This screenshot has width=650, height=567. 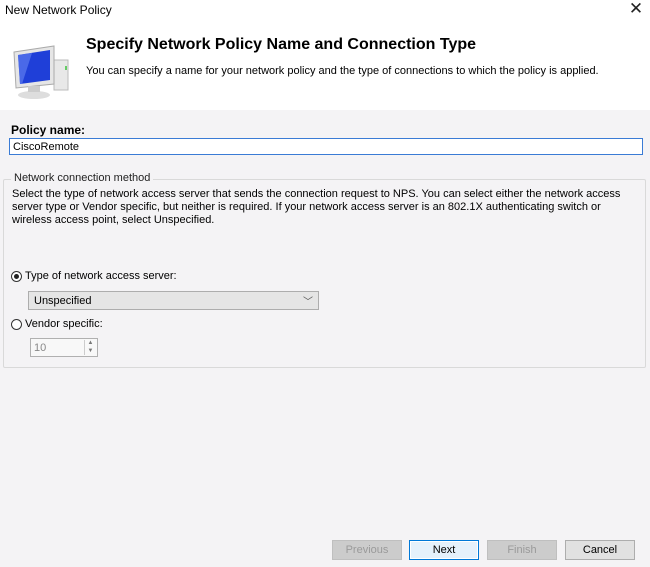 I want to click on radio-type-of-nas-label: Type of network access server:, so click(x=101, y=276).